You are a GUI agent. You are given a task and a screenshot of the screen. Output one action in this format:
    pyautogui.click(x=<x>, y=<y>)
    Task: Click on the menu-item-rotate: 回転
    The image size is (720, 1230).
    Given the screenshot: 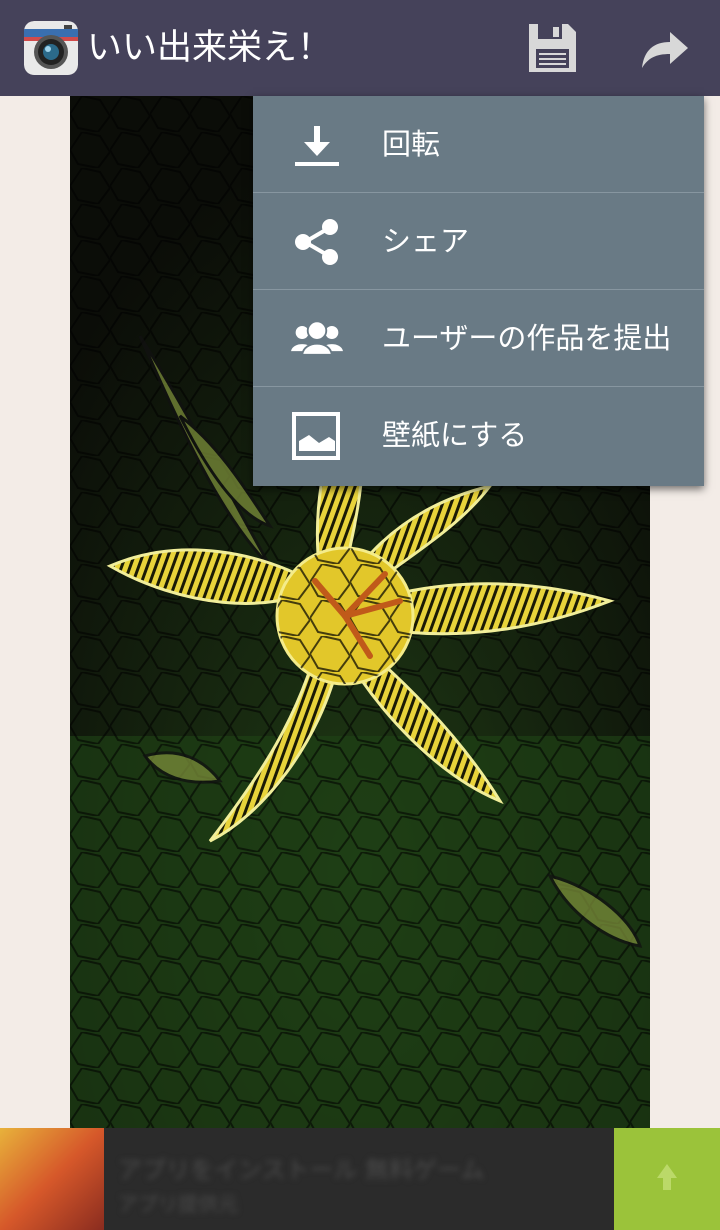 What is the action you would take?
    pyautogui.click(x=478, y=144)
    